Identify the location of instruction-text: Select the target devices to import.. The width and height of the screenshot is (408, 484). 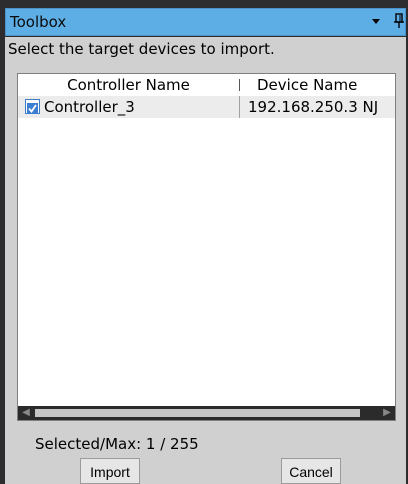
(205, 49).